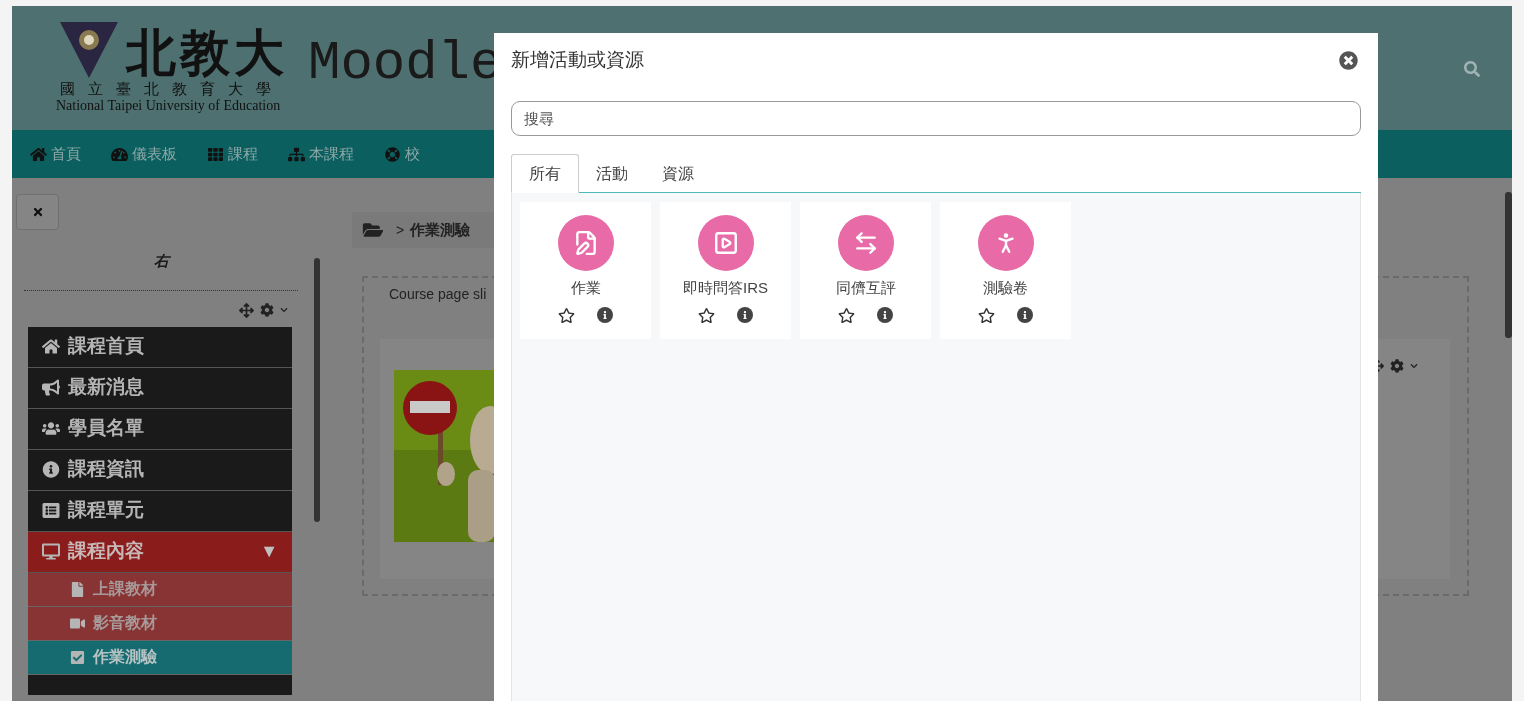 This screenshot has height=701, width=1524. I want to click on lifebuoy-icon, so click(392, 154).